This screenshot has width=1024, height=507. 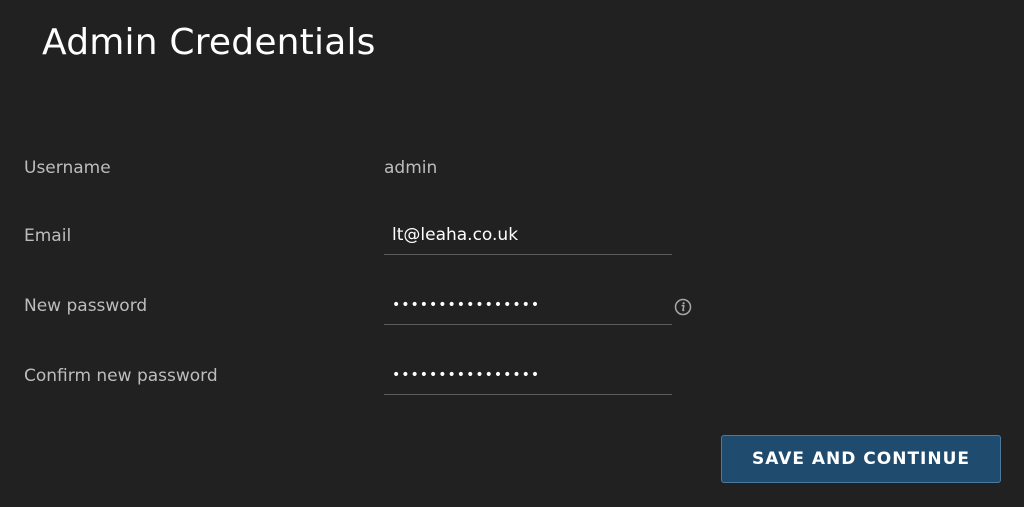 I want to click on email-field-wrapper, so click(x=528, y=236).